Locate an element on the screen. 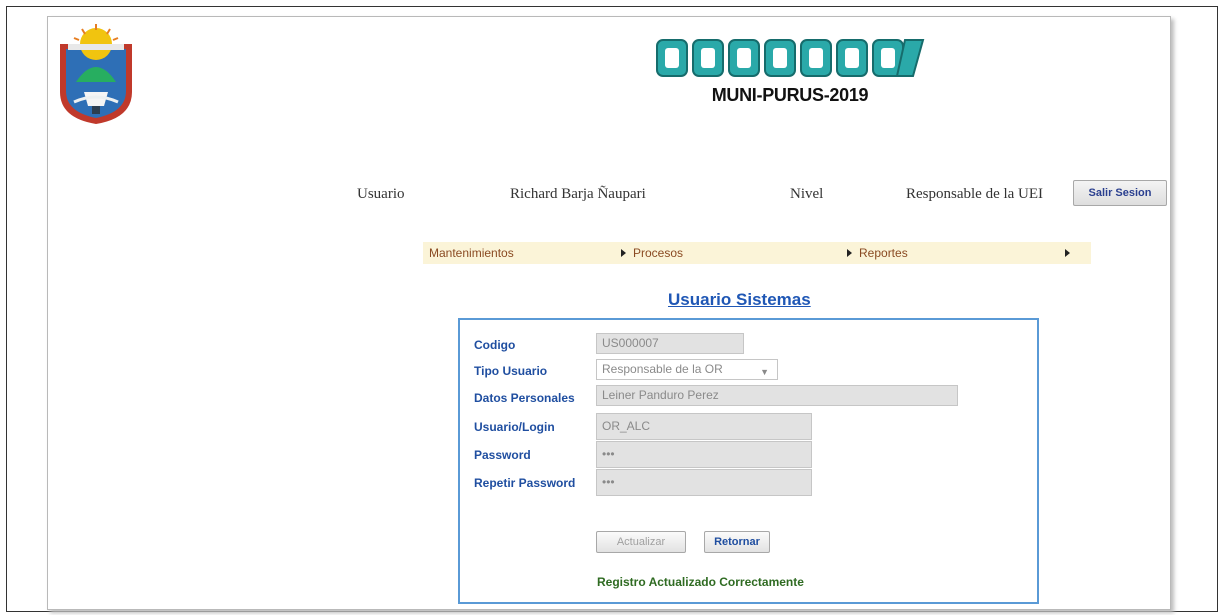 This screenshot has height=615, width=1226. password-field: ••• is located at coordinates (704, 454).